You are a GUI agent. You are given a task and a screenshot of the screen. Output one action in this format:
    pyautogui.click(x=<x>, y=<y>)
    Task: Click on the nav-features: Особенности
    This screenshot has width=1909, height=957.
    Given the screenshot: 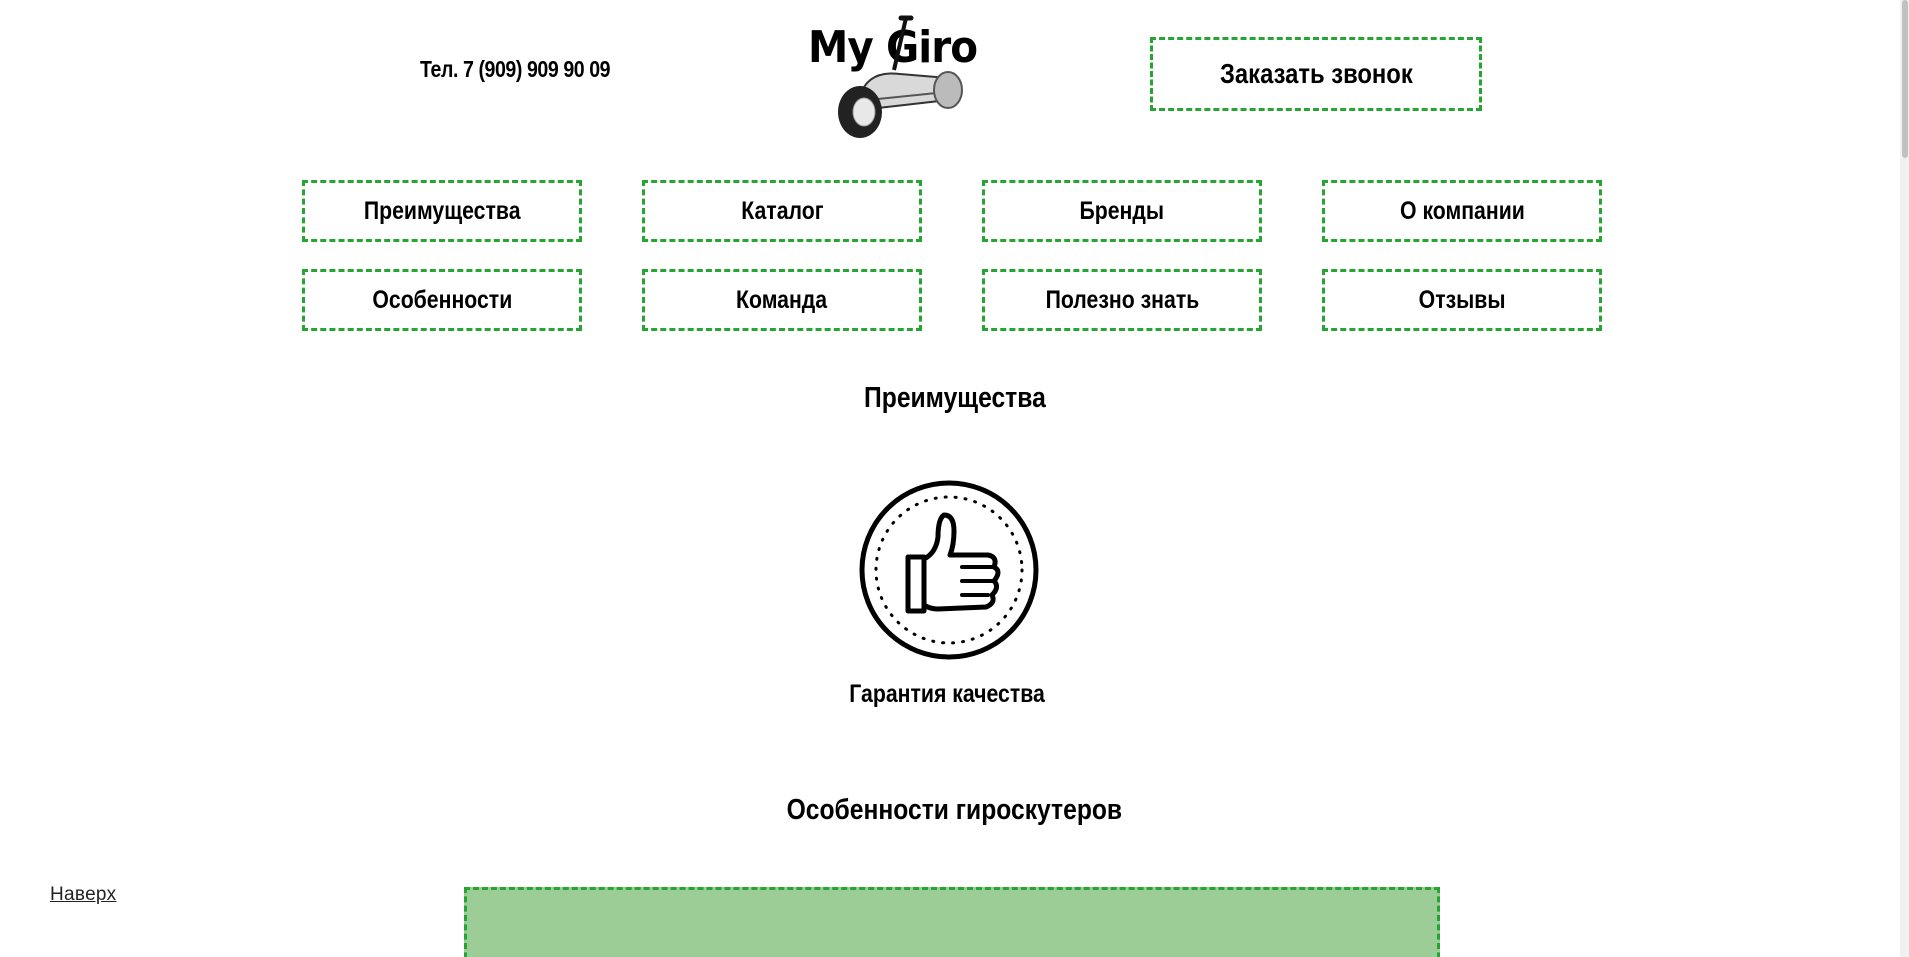 What is the action you would take?
    pyautogui.click(x=442, y=300)
    